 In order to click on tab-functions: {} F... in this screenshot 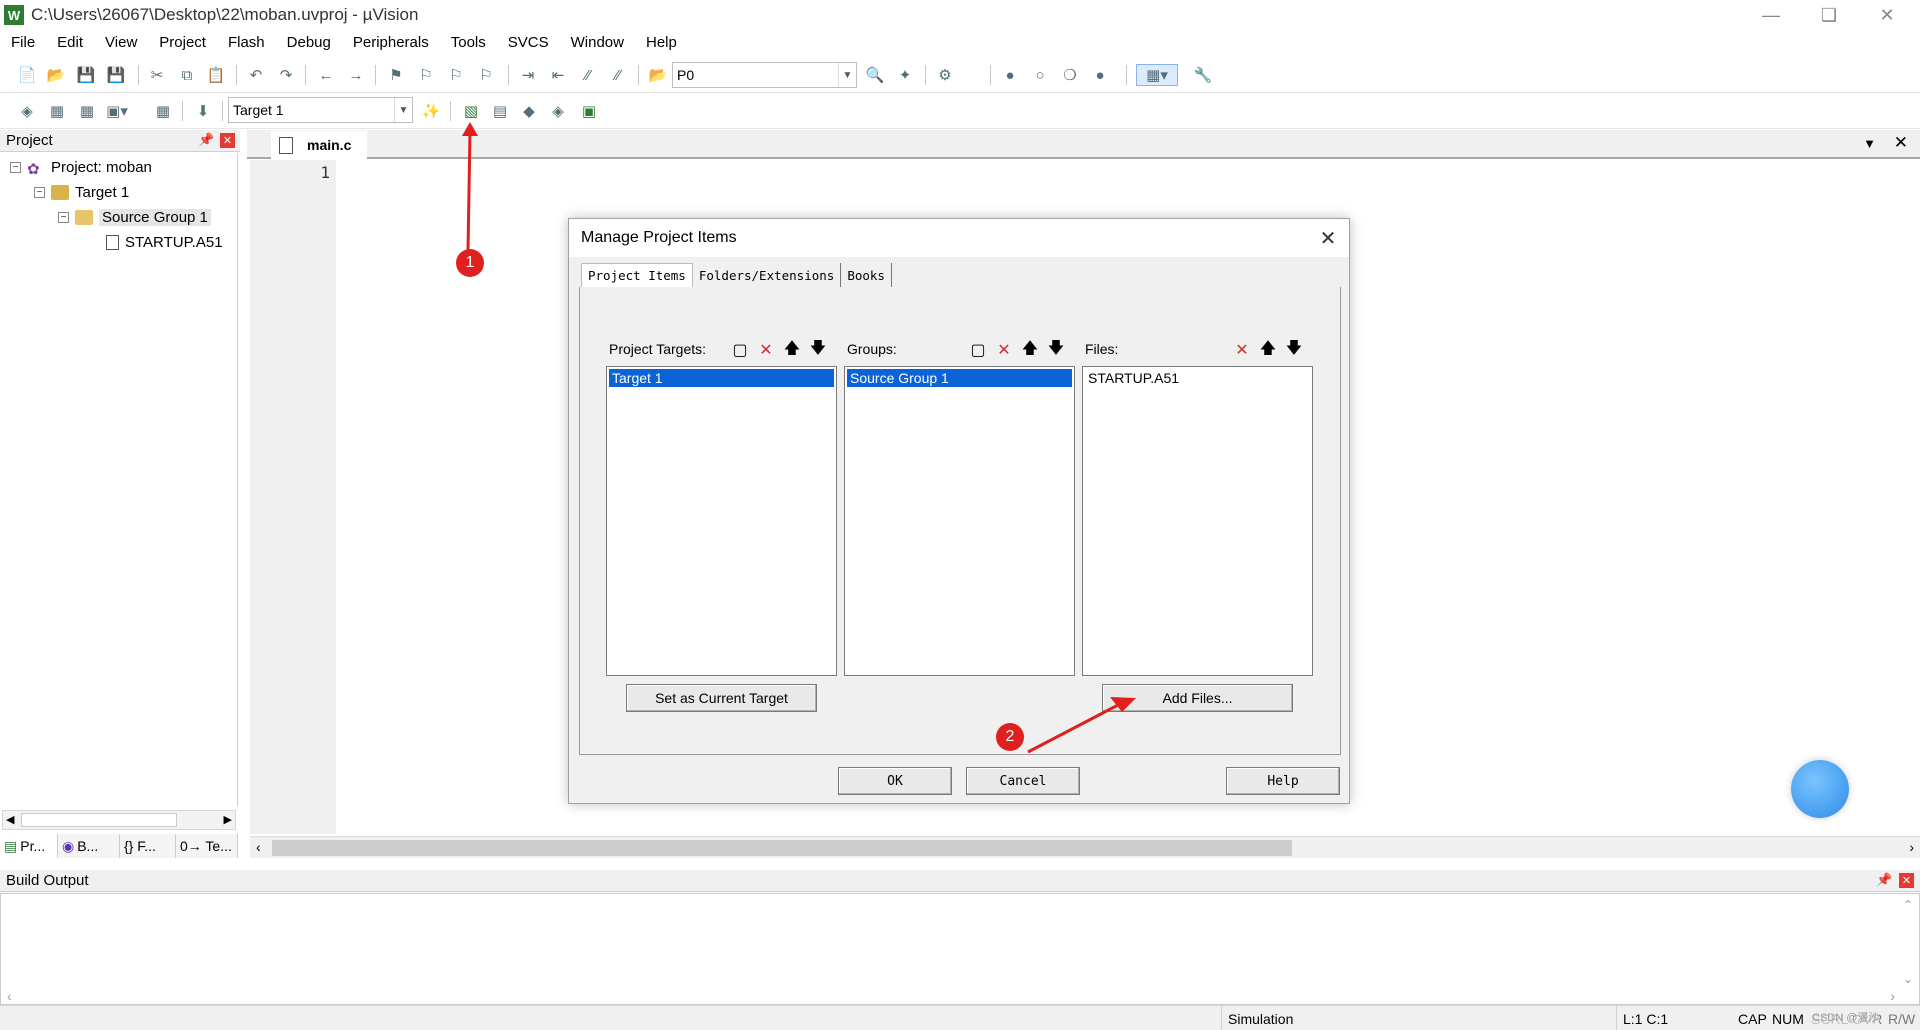, I will do `click(148, 846)`.